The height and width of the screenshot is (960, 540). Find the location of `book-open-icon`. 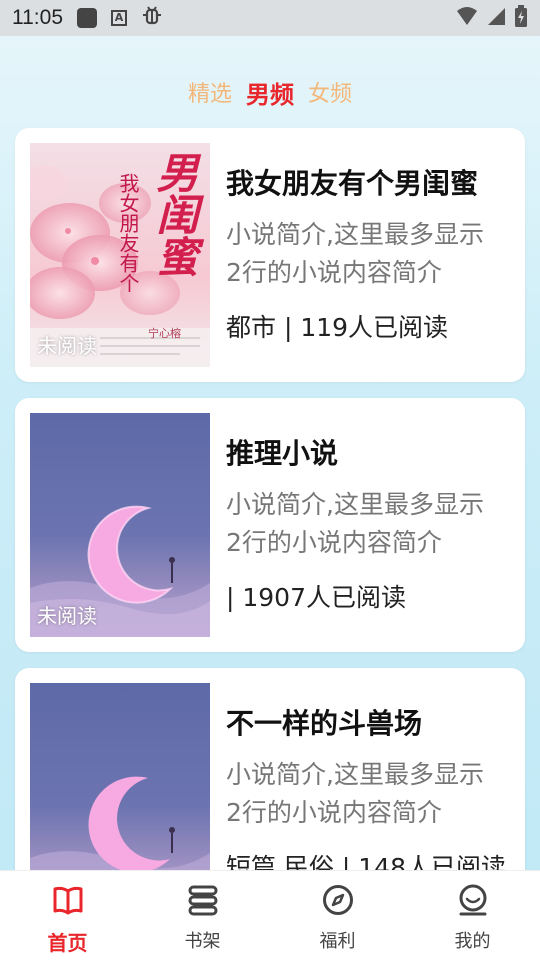

book-open-icon is located at coordinates (67, 900).